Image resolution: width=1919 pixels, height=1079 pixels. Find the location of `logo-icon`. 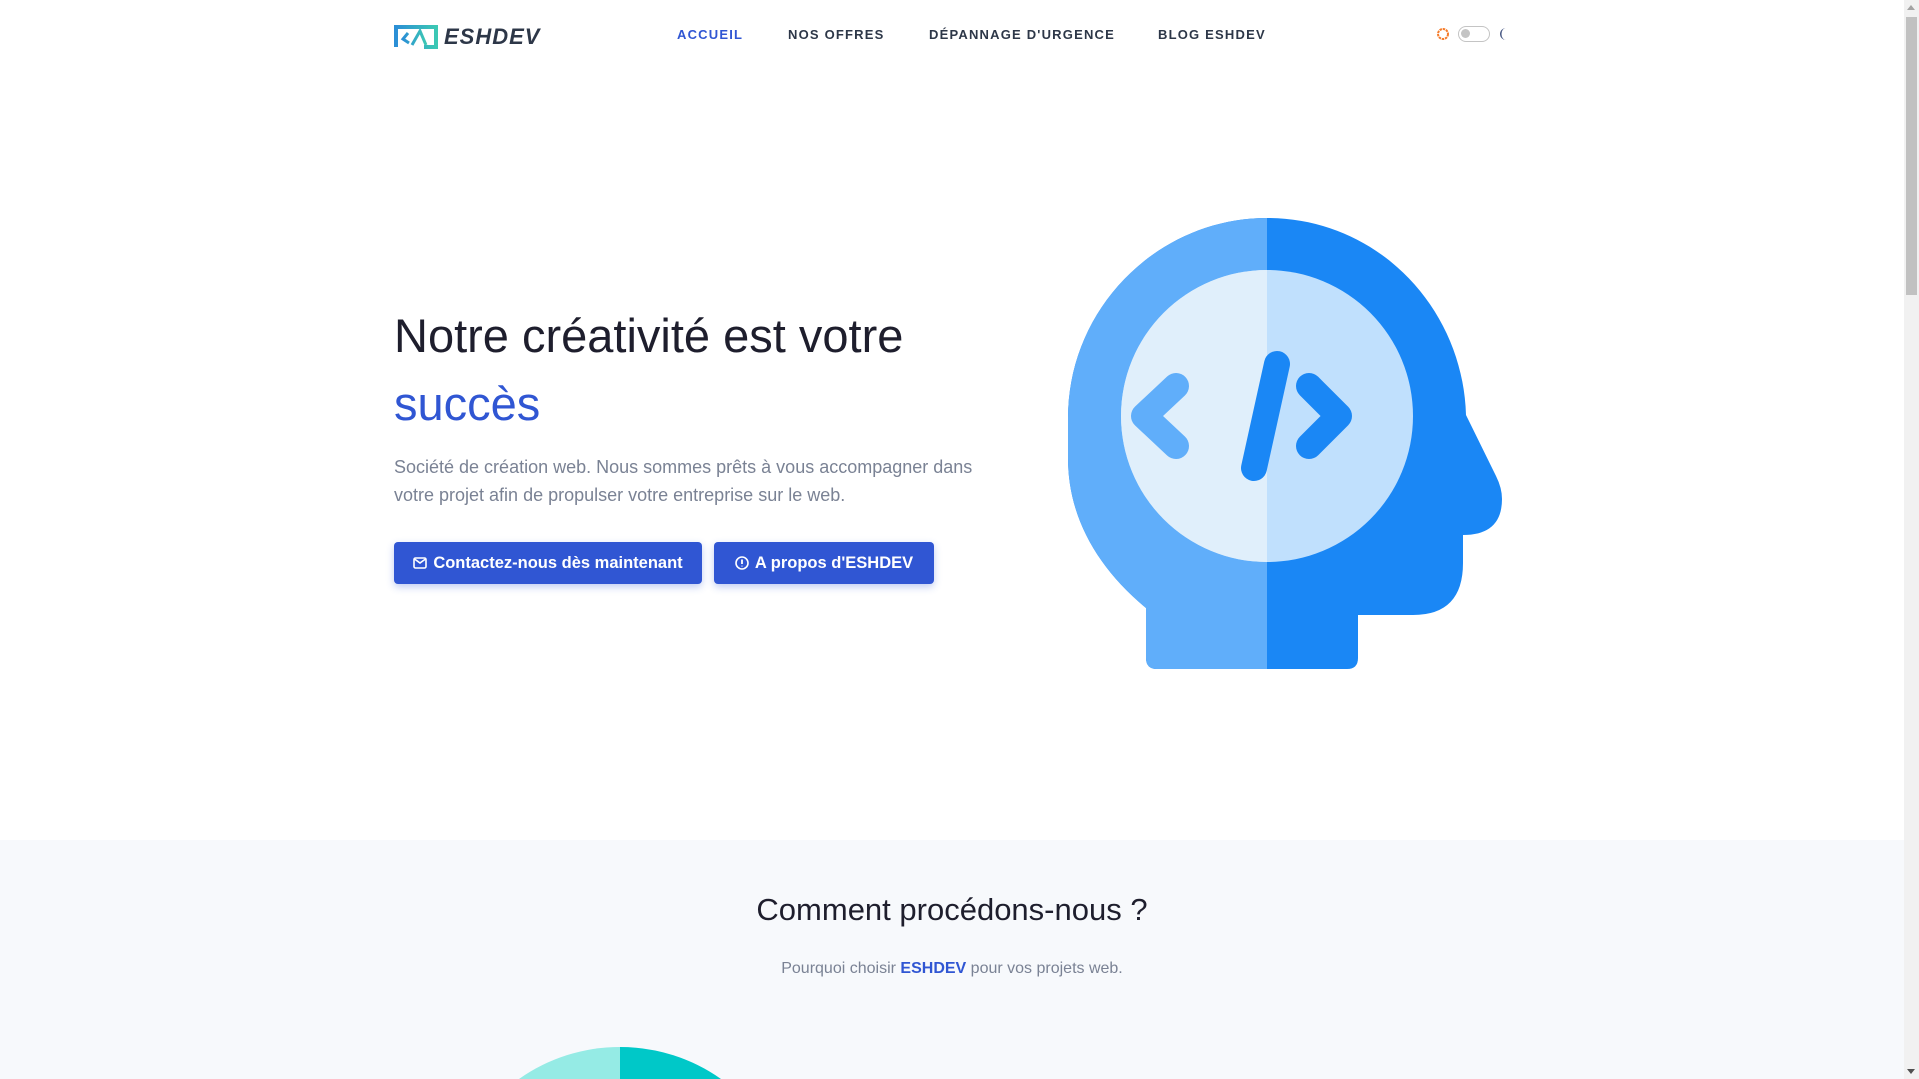

logo-icon is located at coordinates (416, 37).